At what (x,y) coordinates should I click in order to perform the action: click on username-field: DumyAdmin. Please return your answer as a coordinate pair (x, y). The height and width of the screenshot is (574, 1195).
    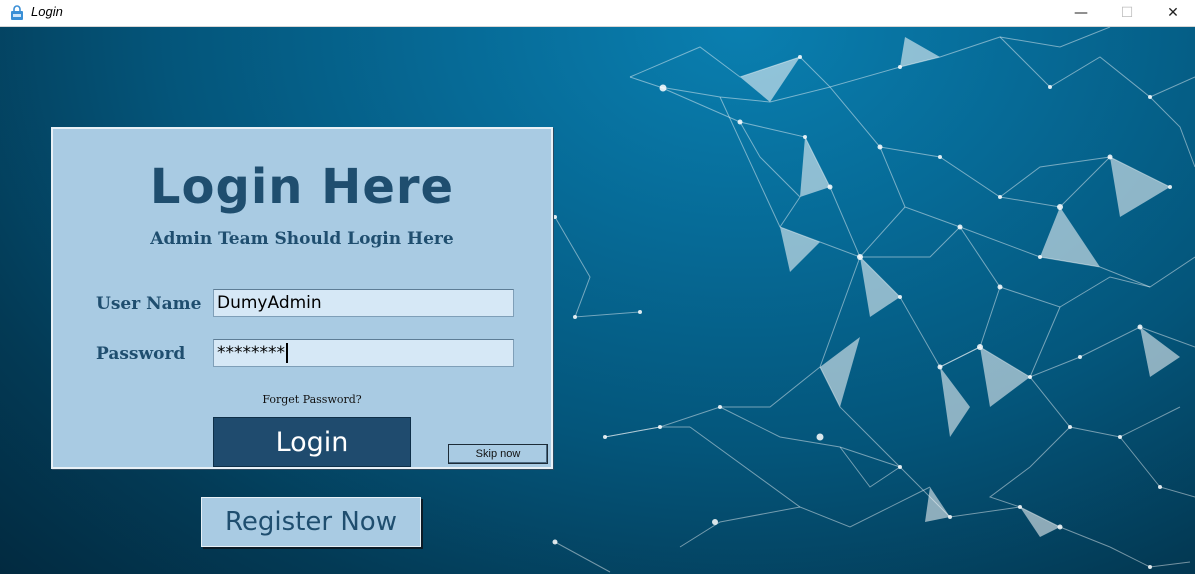
    Looking at the image, I should click on (363, 303).